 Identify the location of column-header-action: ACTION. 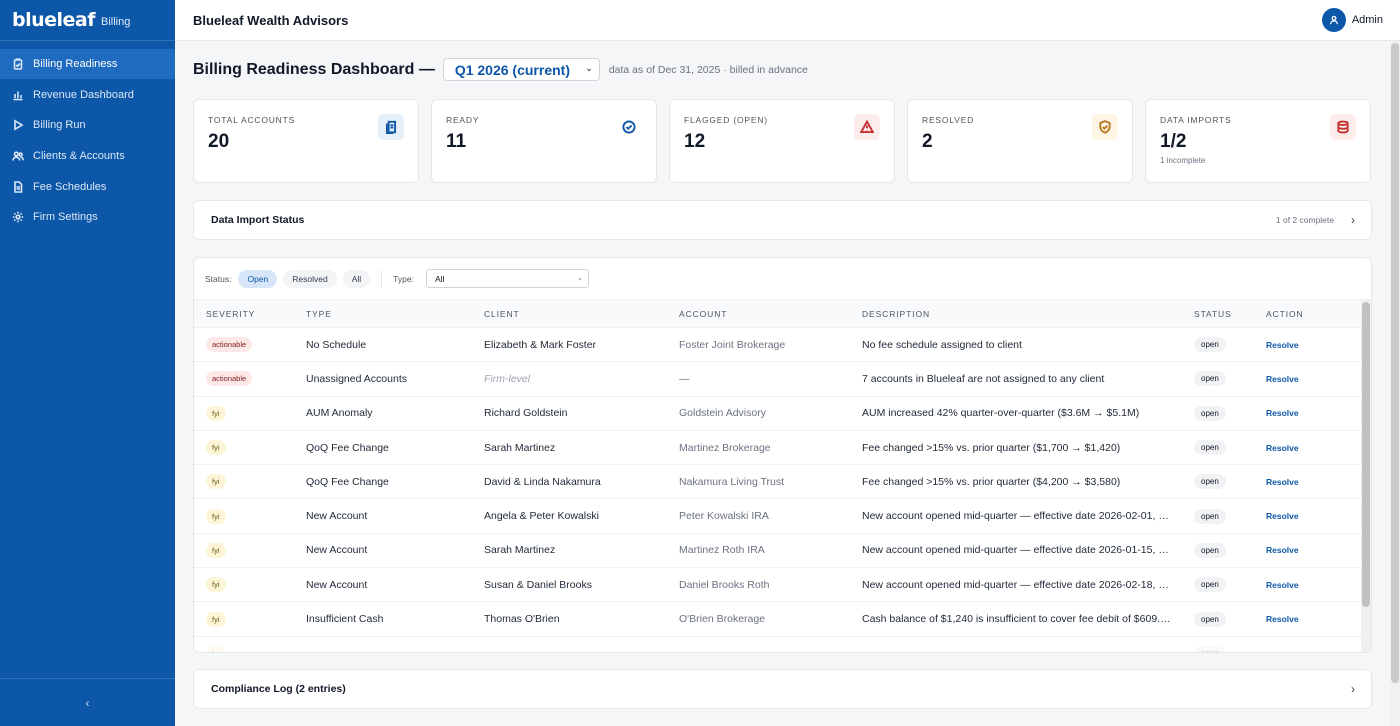
(1285, 313).